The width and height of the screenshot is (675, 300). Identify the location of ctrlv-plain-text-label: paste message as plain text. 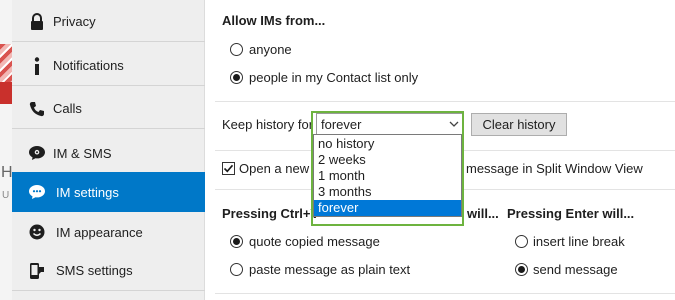
(330, 269).